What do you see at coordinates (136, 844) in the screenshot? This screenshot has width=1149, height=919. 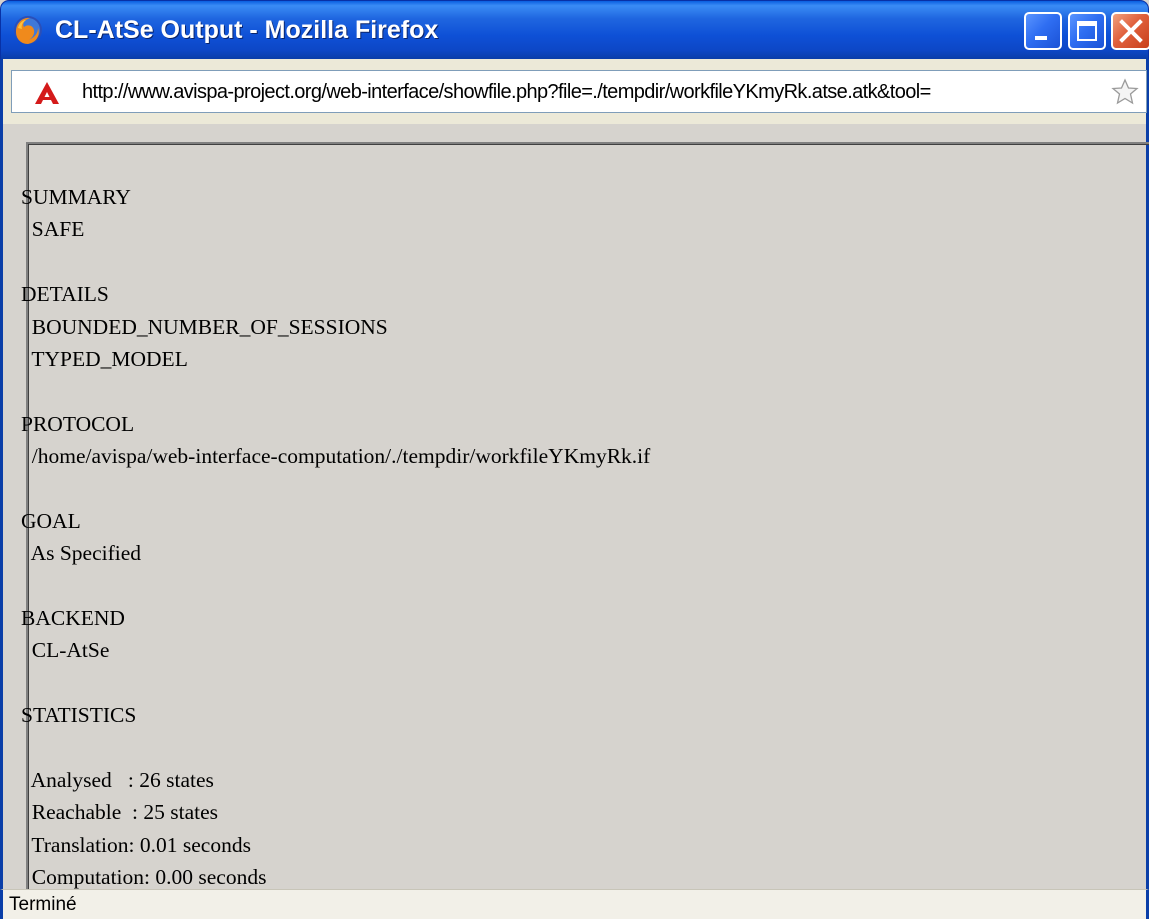 I see `output-line: Translation: 0.01 seconds` at bounding box center [136, 844].